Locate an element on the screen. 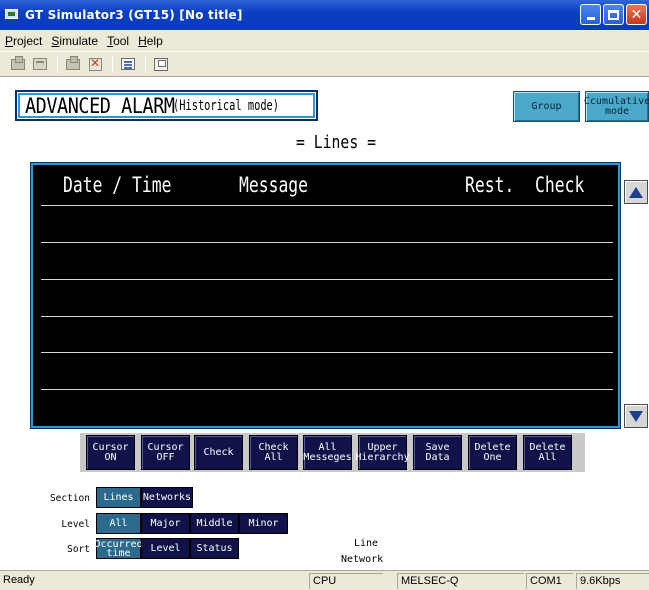 This screenshot has height=590, width=649. status-speed: 9.6Kbps is located at coordinates (612, 581).